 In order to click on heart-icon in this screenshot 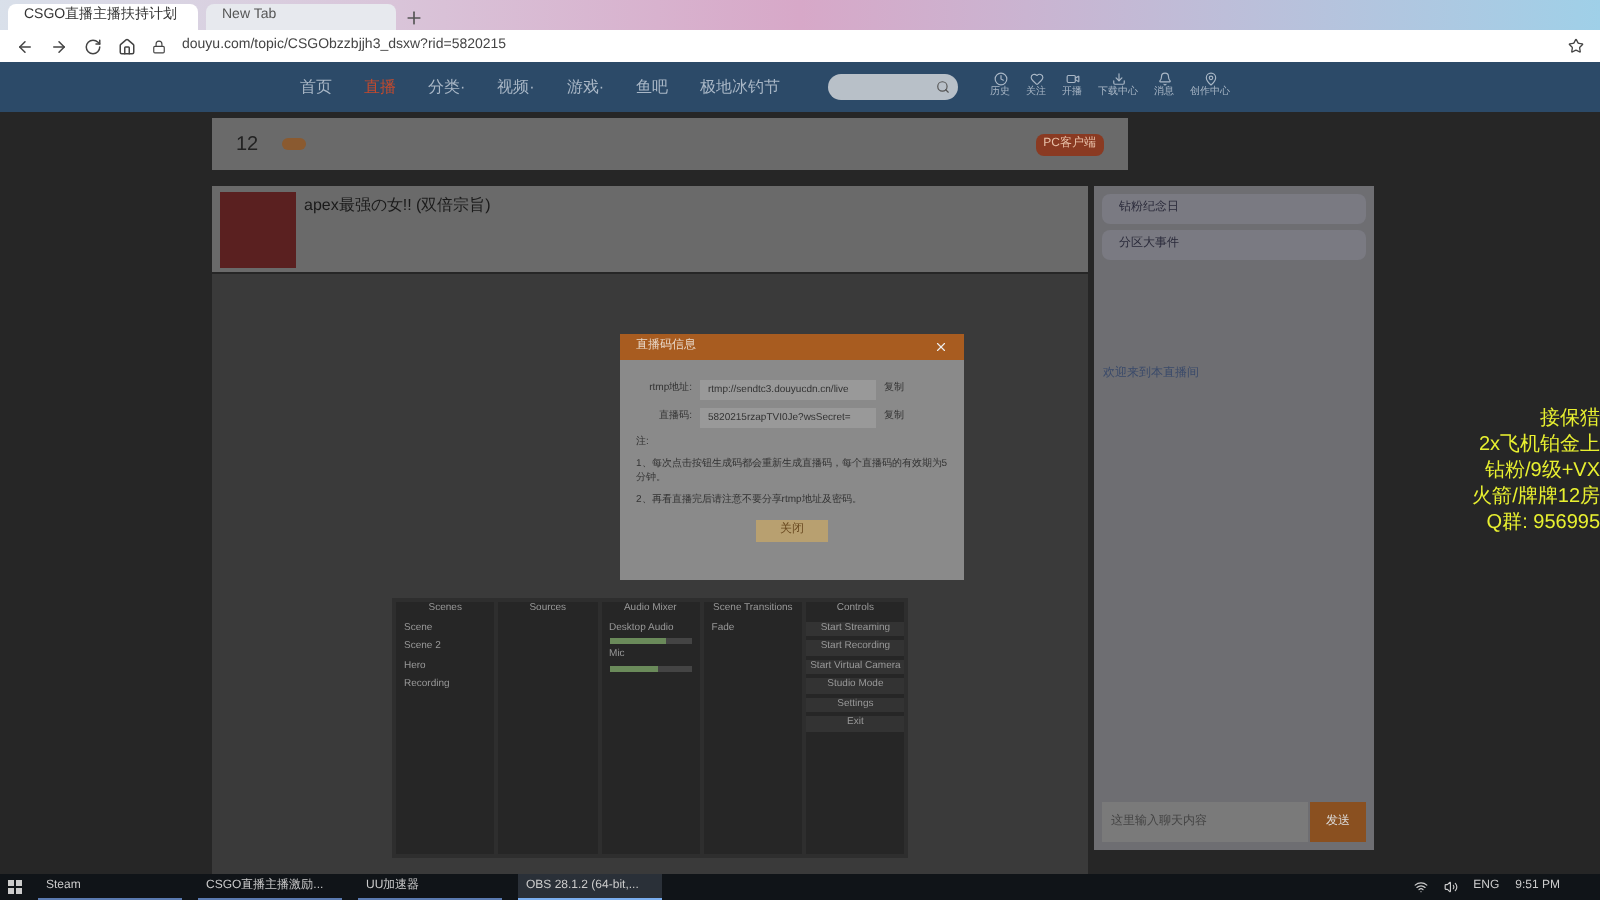, I will do `click(1036, 79)`.